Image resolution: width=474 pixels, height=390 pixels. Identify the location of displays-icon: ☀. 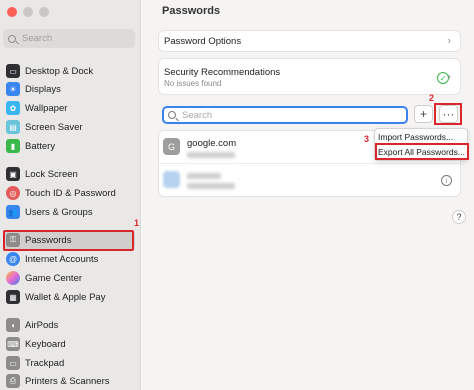
(13, 89).